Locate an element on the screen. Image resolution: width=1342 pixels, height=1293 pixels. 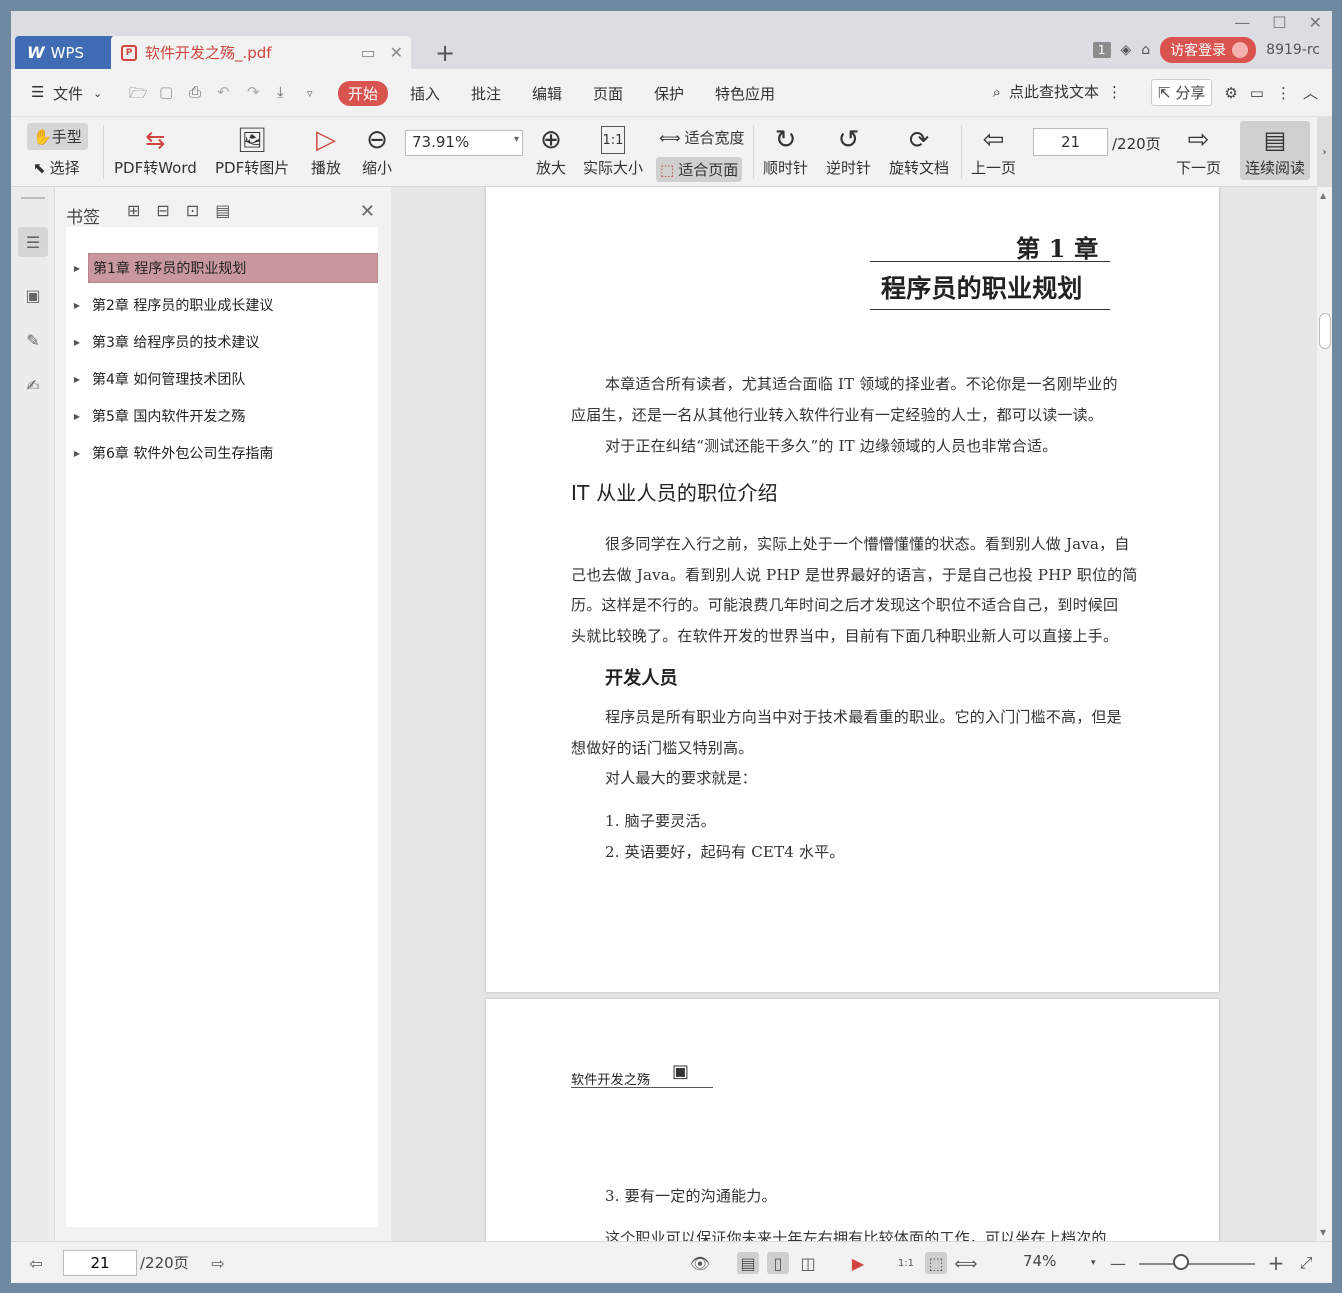
rotate-ccw-button: ↺ 逆时针 is located at coordinates (848, 150).